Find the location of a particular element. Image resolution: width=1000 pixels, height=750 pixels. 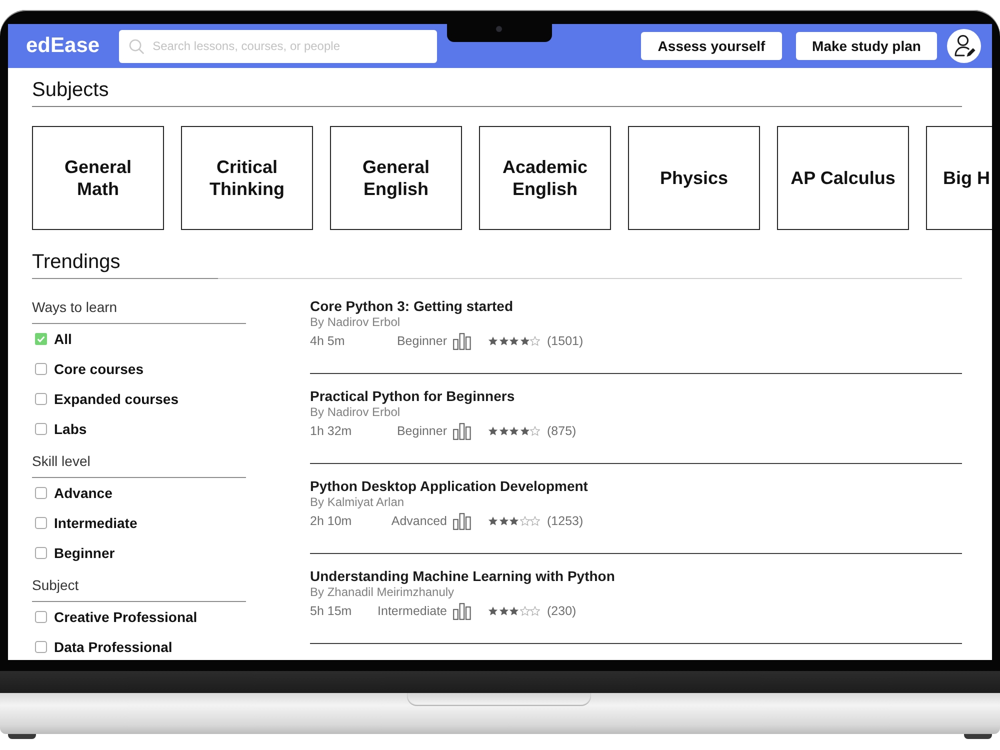

profile-button is located at coordinates (964, 46).